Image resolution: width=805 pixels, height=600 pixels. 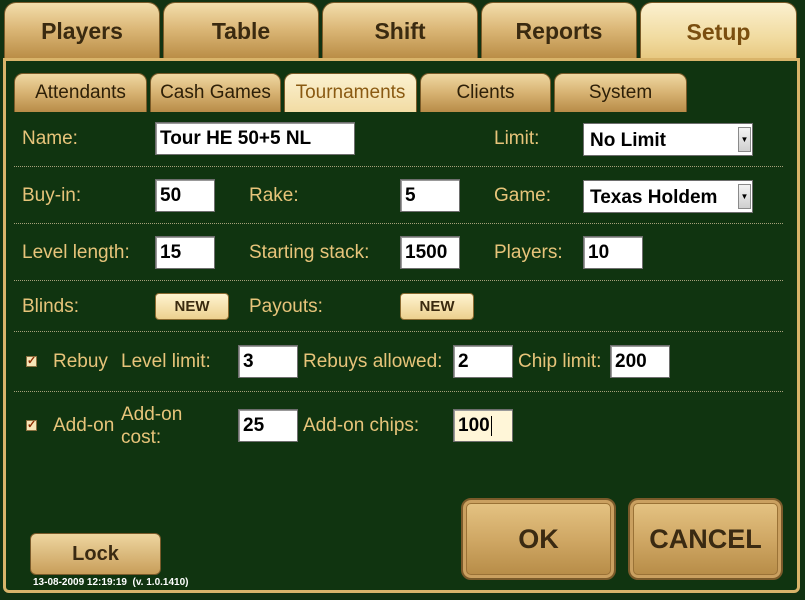 I want to click on chip-limit-input: 200, so click(x=640, y=361).